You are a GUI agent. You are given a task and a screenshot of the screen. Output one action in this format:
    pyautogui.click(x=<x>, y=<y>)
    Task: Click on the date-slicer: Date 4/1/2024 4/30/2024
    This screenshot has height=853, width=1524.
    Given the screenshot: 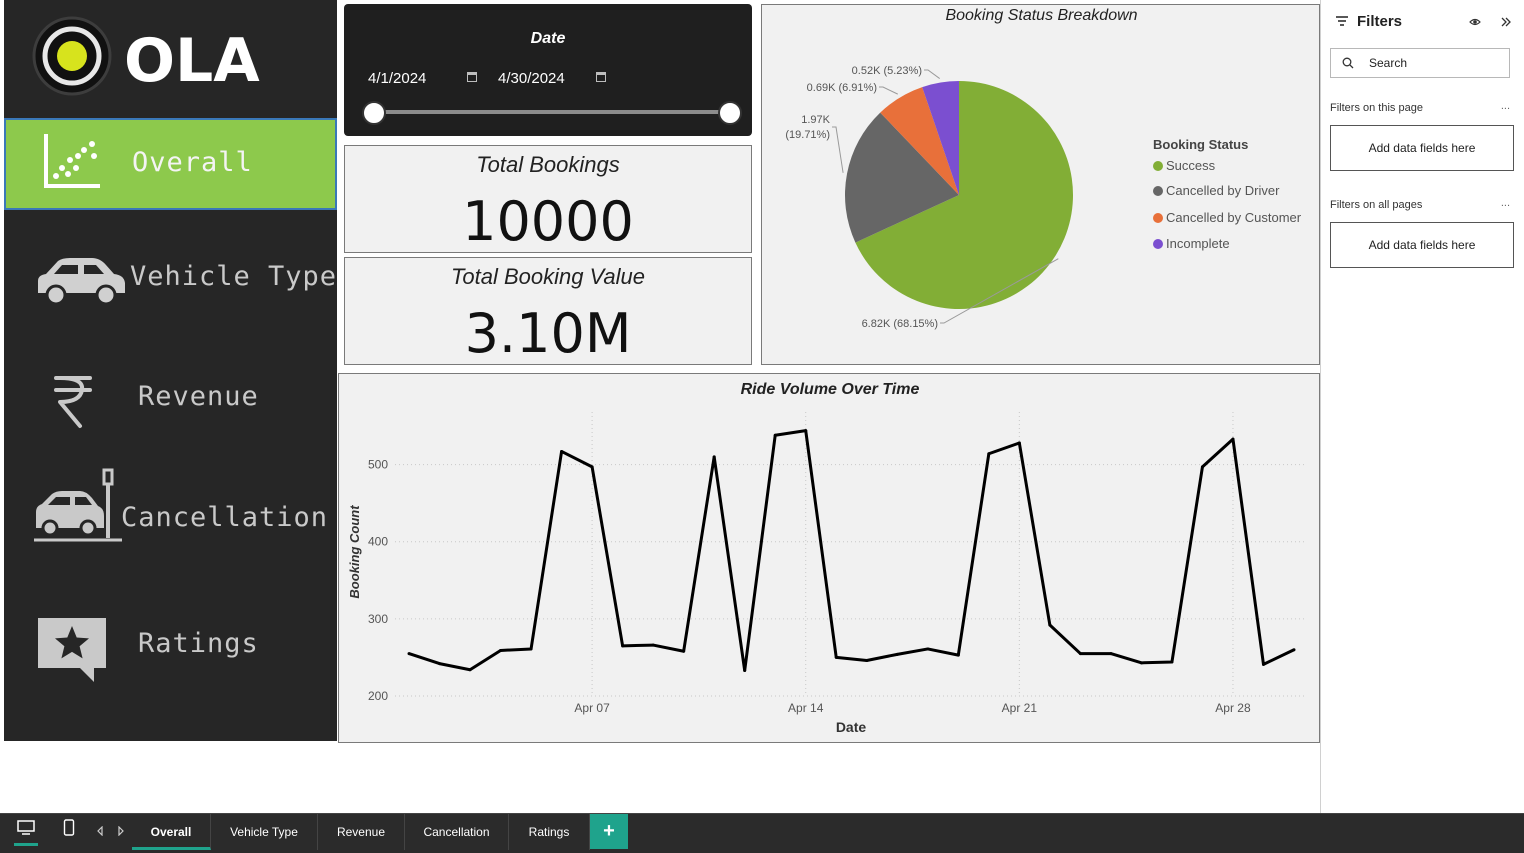 What is the action you would take?
    pyautogui.click(x=548, y=70)
    